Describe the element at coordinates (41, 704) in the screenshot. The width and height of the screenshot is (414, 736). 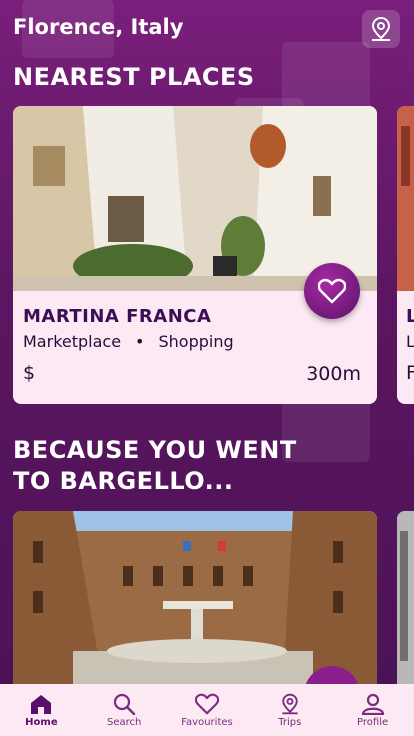
I see `home-icon` at that location.